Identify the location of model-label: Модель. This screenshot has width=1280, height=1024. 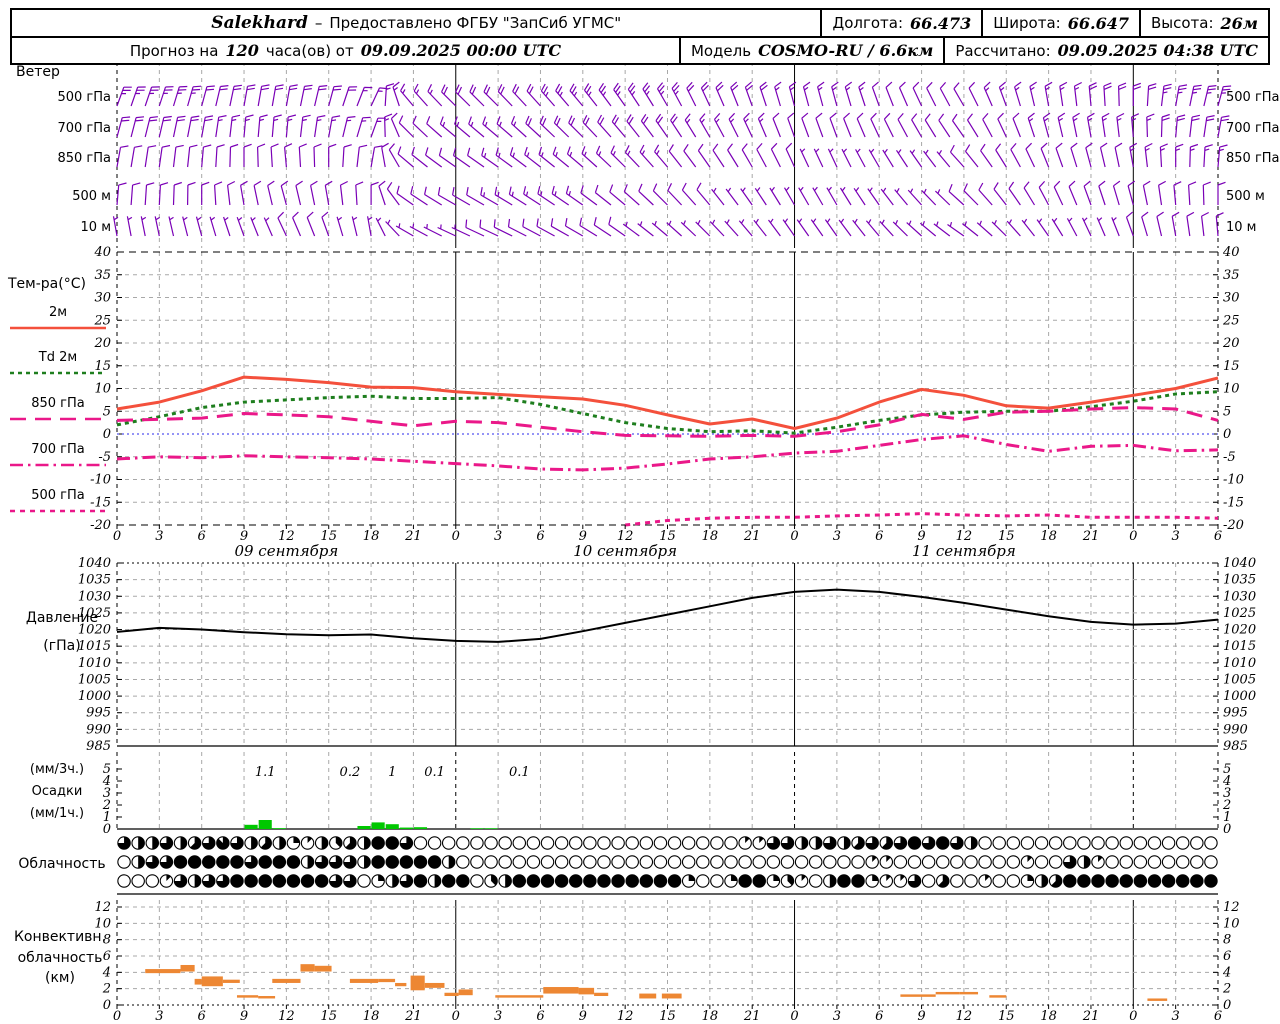
(721, 50).